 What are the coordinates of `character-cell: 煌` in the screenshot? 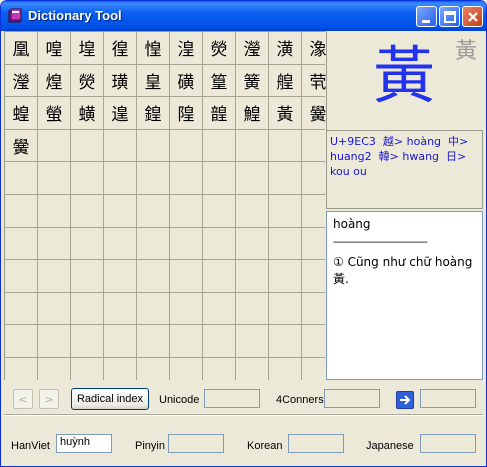 It's located at (54, 80).